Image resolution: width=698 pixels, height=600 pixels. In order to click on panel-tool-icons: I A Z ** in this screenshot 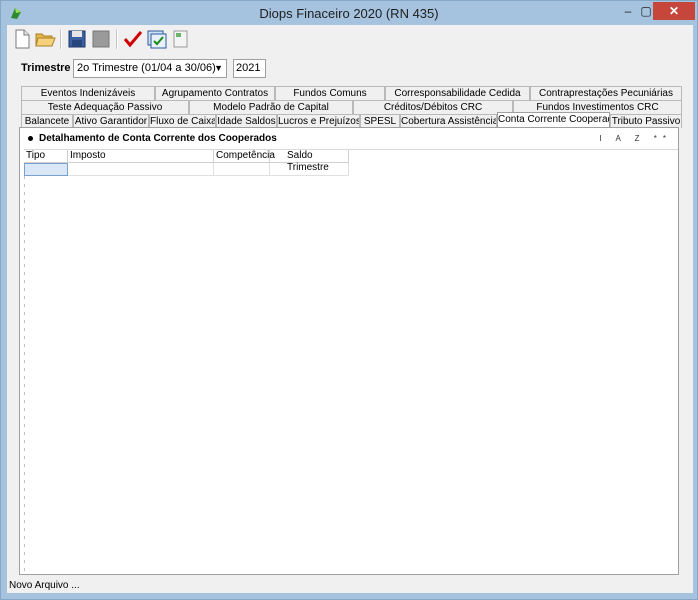, I will do `click(636, 138)`.